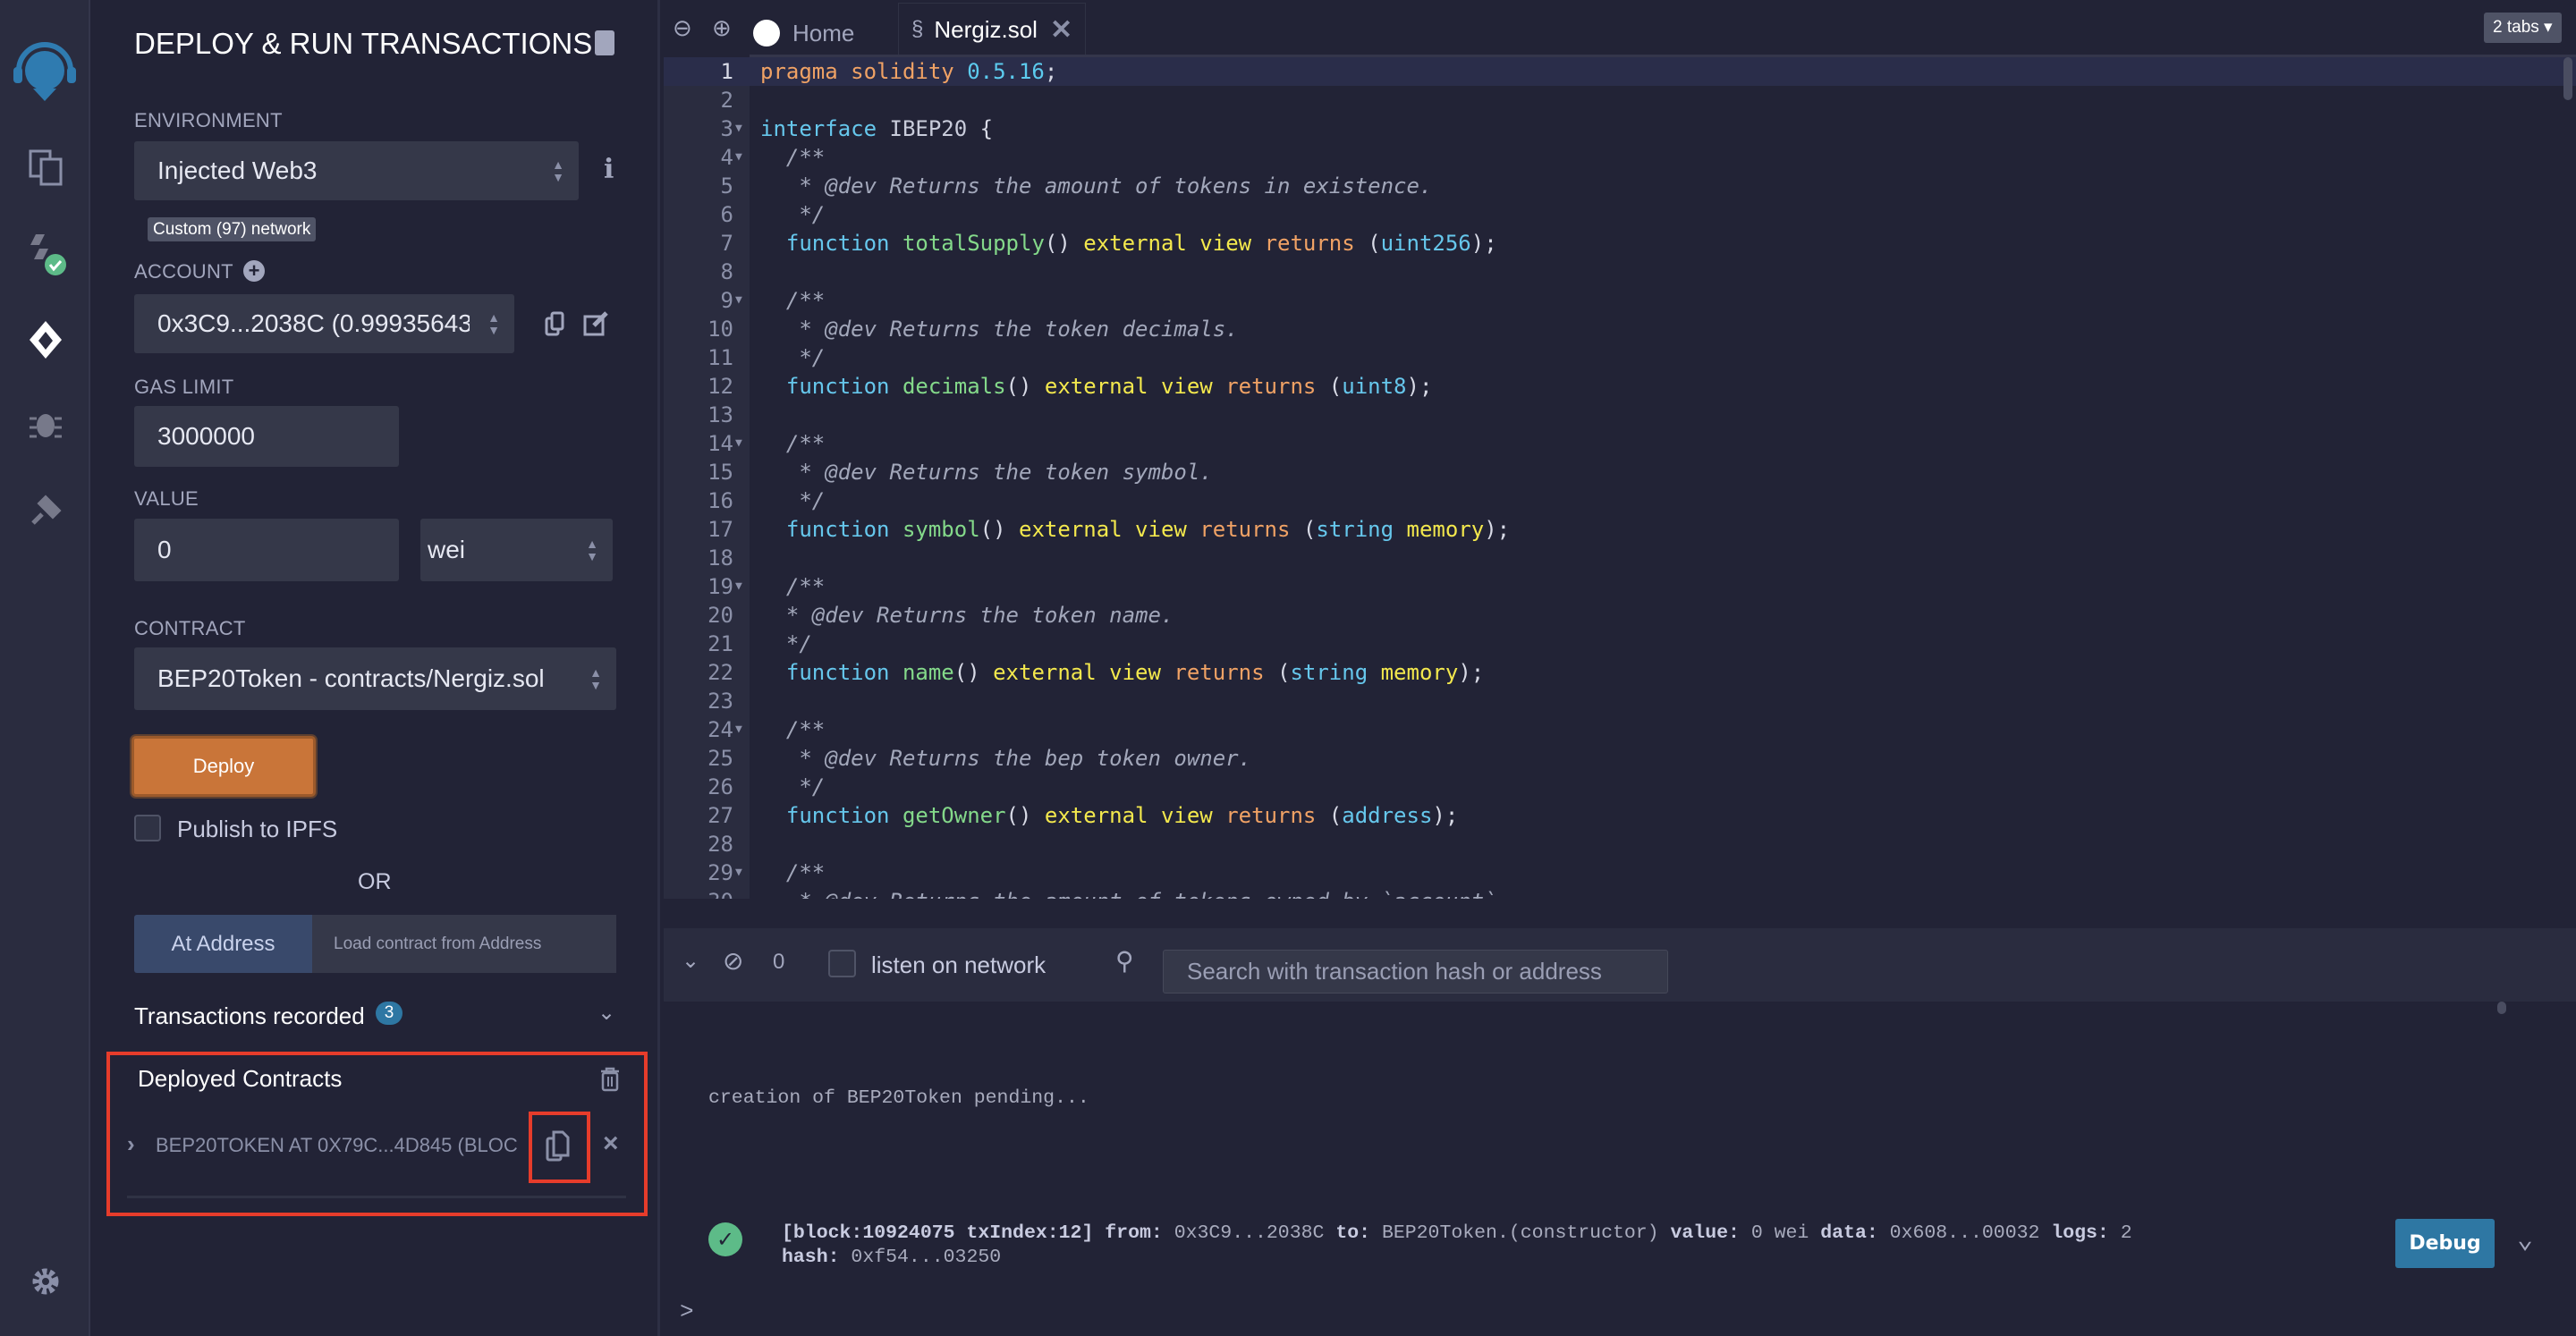  What do you see at coordinates (45, 339) in the screenshot?
I see `deploy-run-icon` at bounding box center [45, 339].